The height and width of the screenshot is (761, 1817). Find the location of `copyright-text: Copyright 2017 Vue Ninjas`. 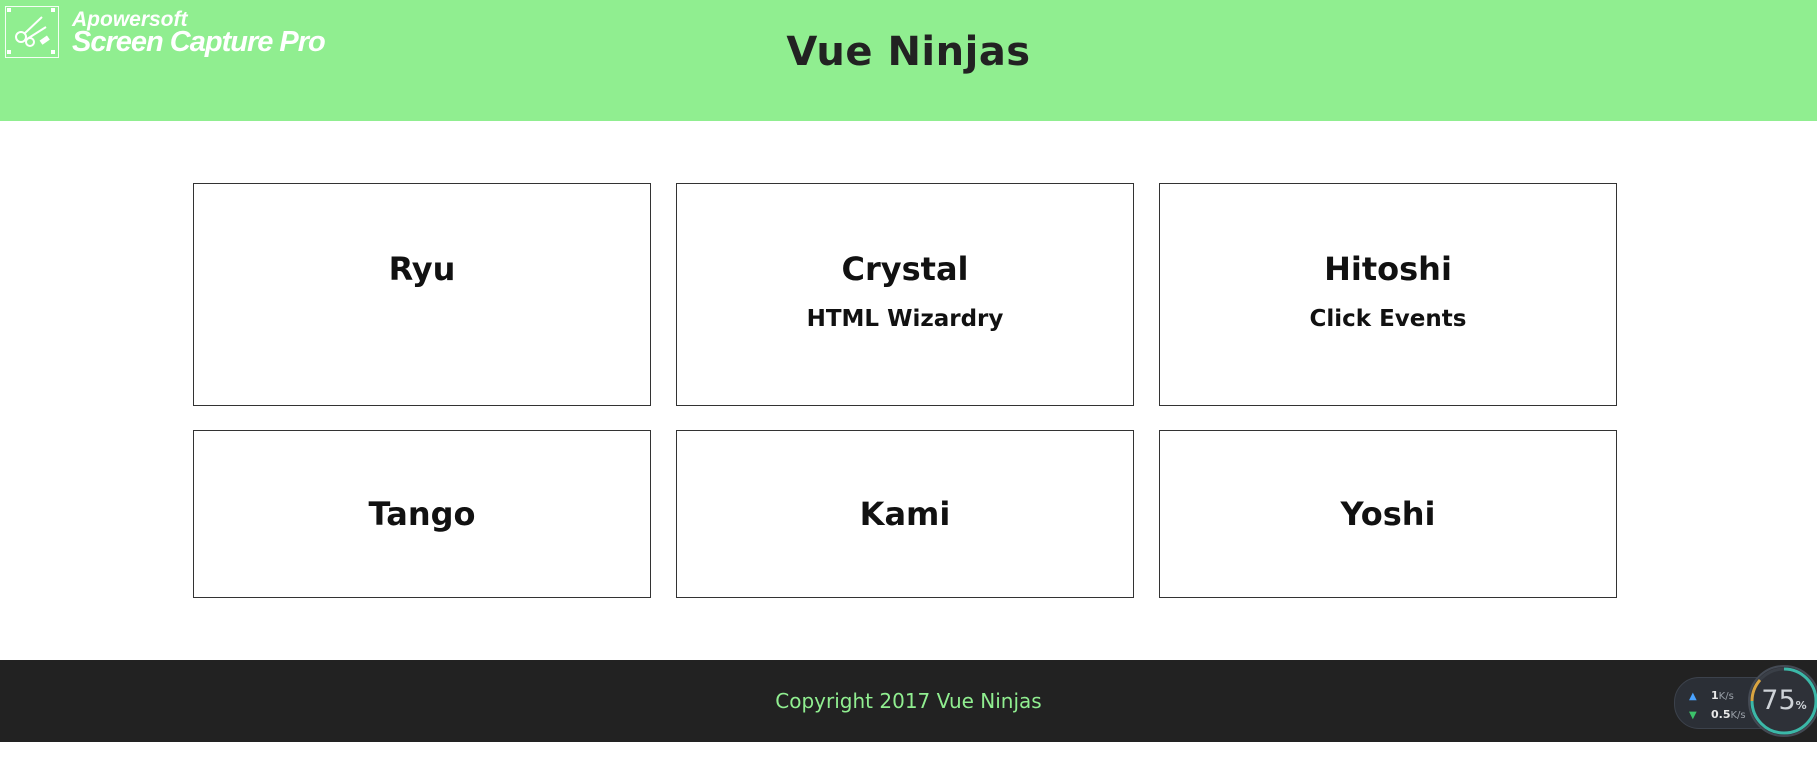

copyright-text: Copyright 2017 Vue Ninjas is located at coordinates (908, 701).